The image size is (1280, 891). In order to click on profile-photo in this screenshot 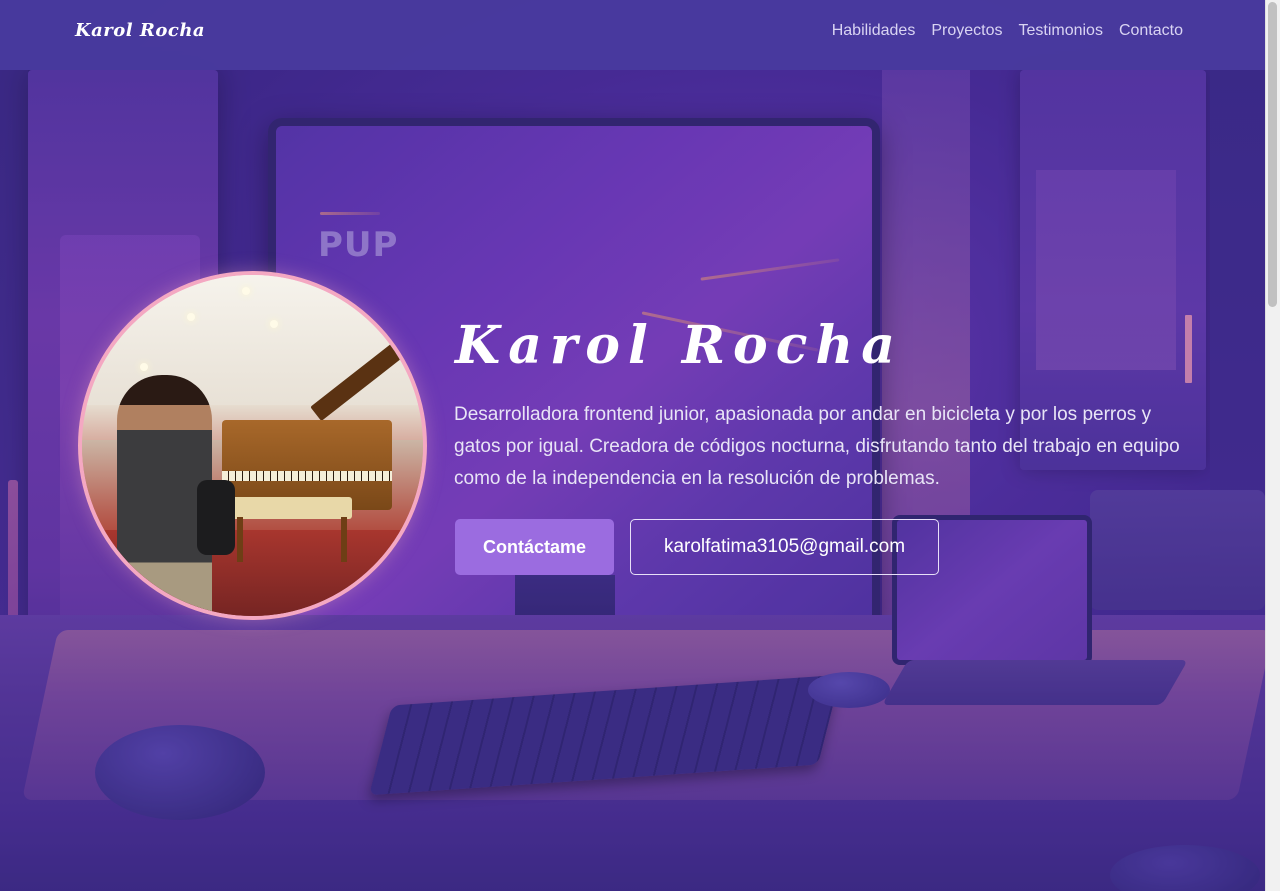, I will do `click(252, 445)`.